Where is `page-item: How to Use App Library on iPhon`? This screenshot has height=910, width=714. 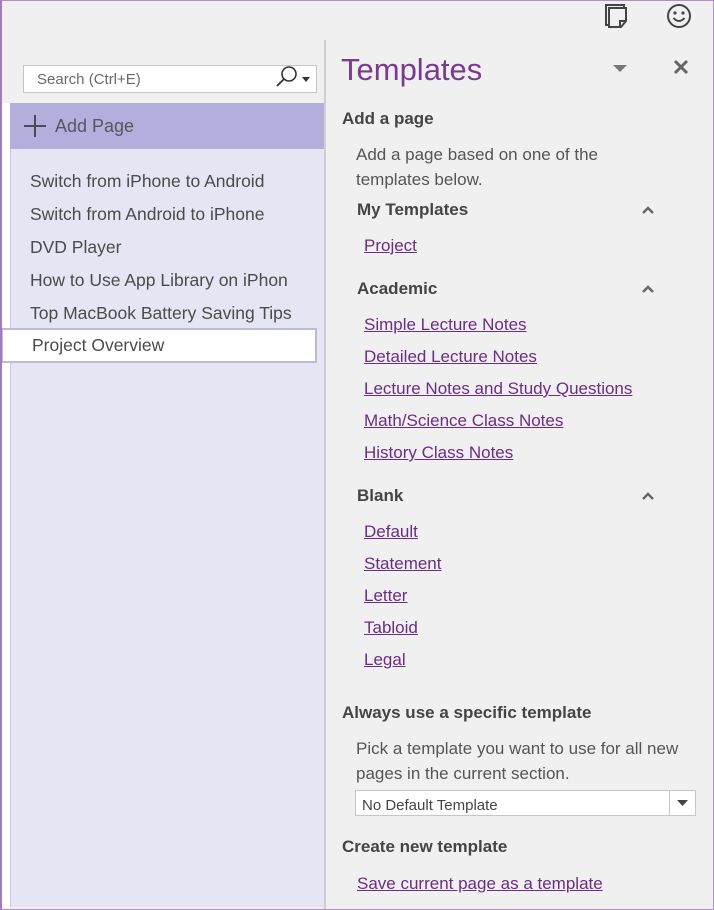
page-item: How to Use App Library on iPhon is located at coordinates (163, 280).